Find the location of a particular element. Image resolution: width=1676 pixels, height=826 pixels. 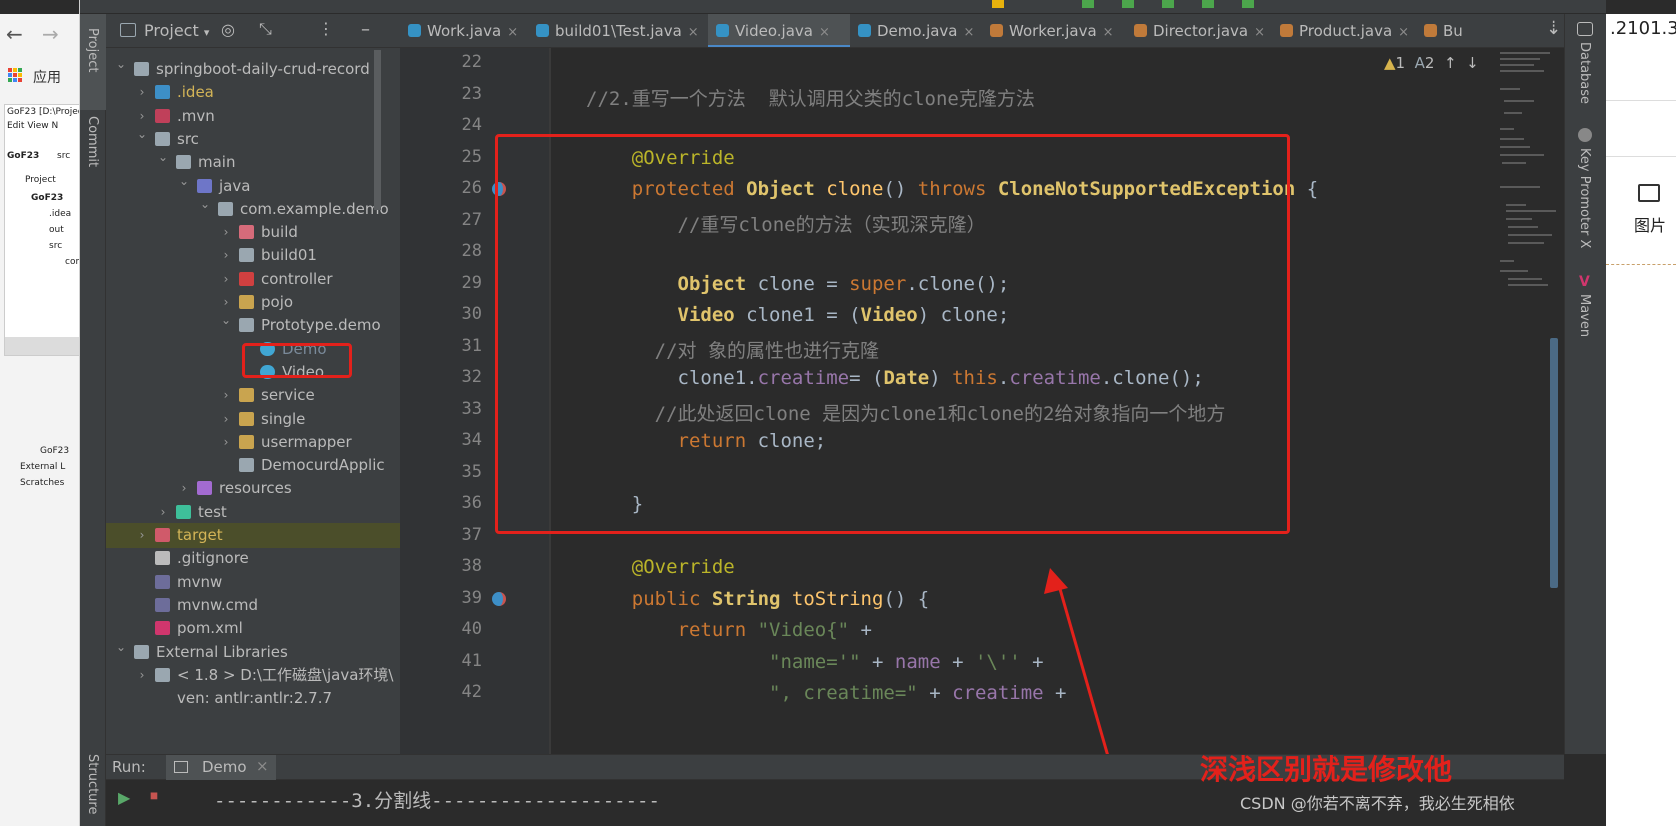

line-number: 24 is located at coordinates (441, 125).